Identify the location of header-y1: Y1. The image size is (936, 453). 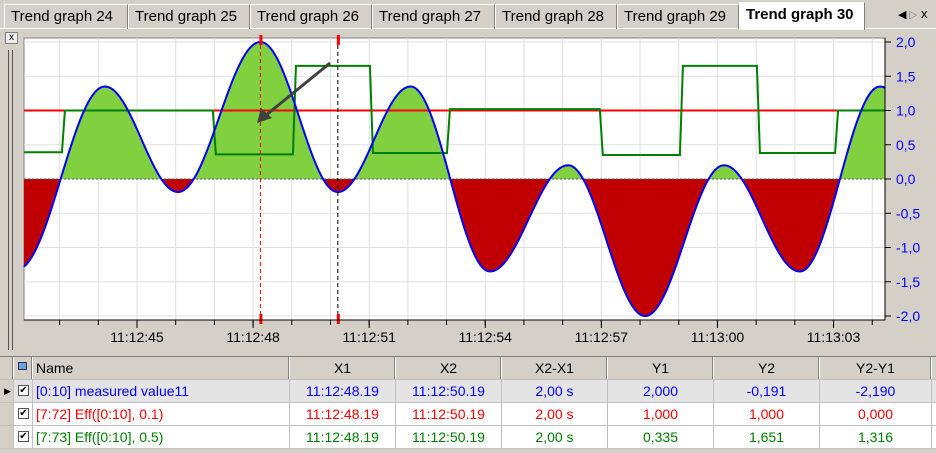
(661, 368).